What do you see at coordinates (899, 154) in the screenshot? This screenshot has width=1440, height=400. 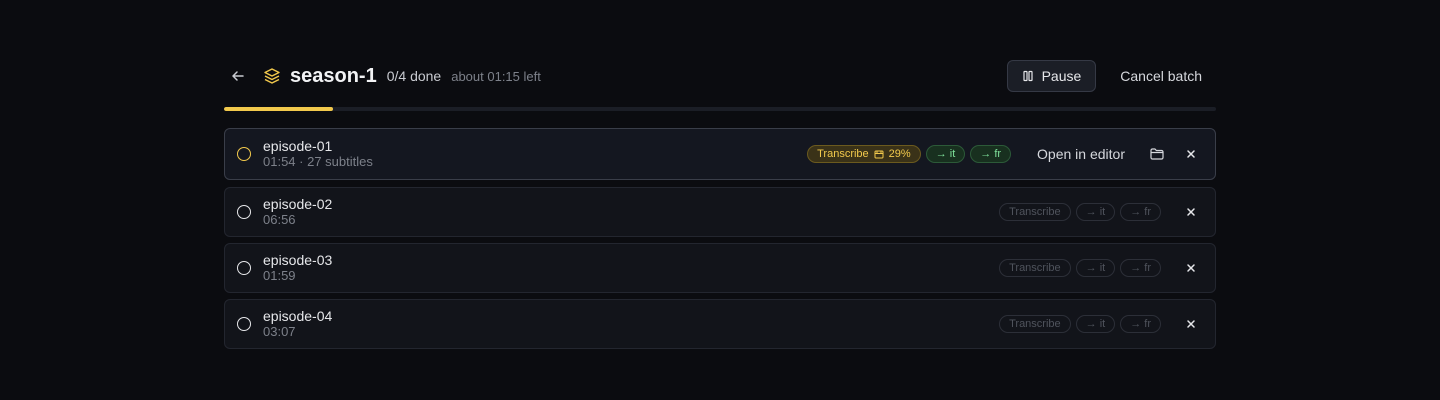 I see `transcribe-percent: 29%` at bounding box center [899, 154].